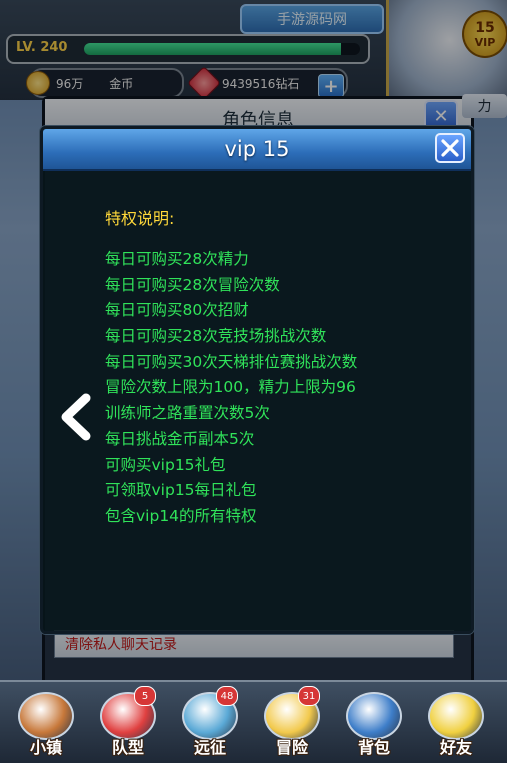 This screenshot has width=507, height=763. What do you see at coordinates (180, 438) in the screenshot?
I see `list-item: 每日挑战金币副本5次` at bounding box center [180, 438].